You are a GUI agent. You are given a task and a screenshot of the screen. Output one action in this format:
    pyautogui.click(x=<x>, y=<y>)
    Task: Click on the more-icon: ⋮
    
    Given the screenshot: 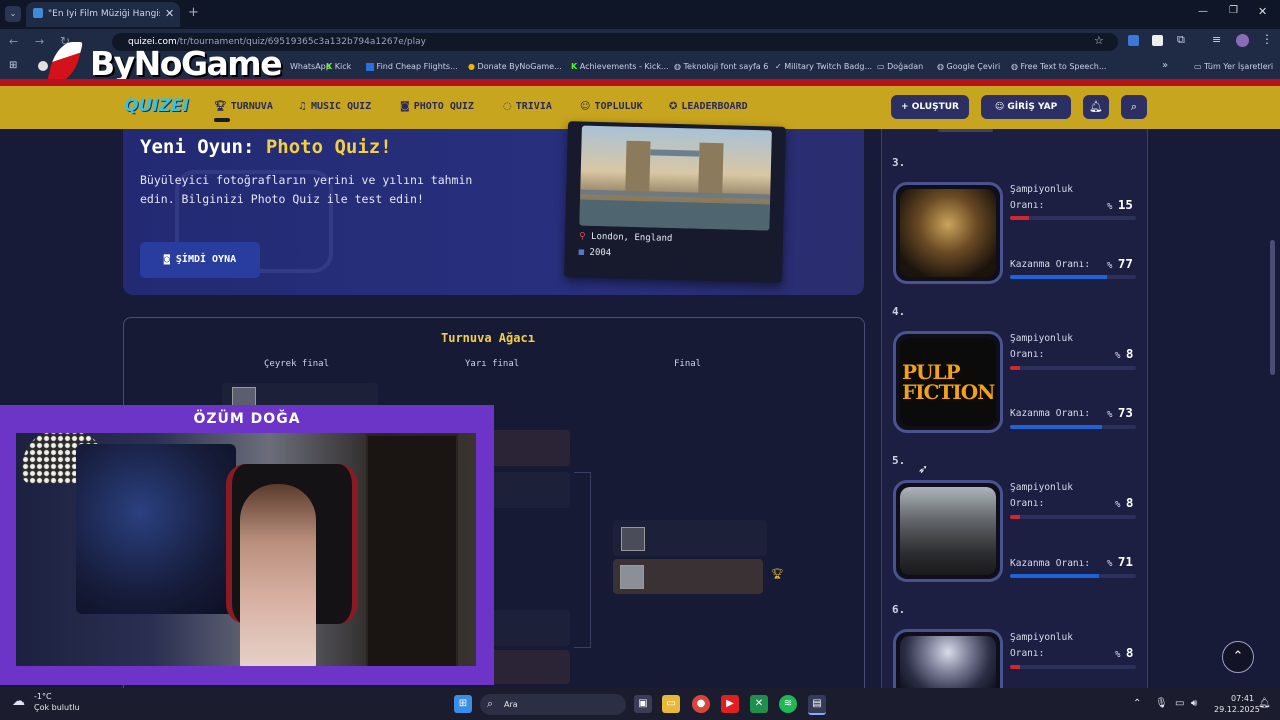 What is the action you would take?
    pyautogui.click(x=1267, y=39)
    